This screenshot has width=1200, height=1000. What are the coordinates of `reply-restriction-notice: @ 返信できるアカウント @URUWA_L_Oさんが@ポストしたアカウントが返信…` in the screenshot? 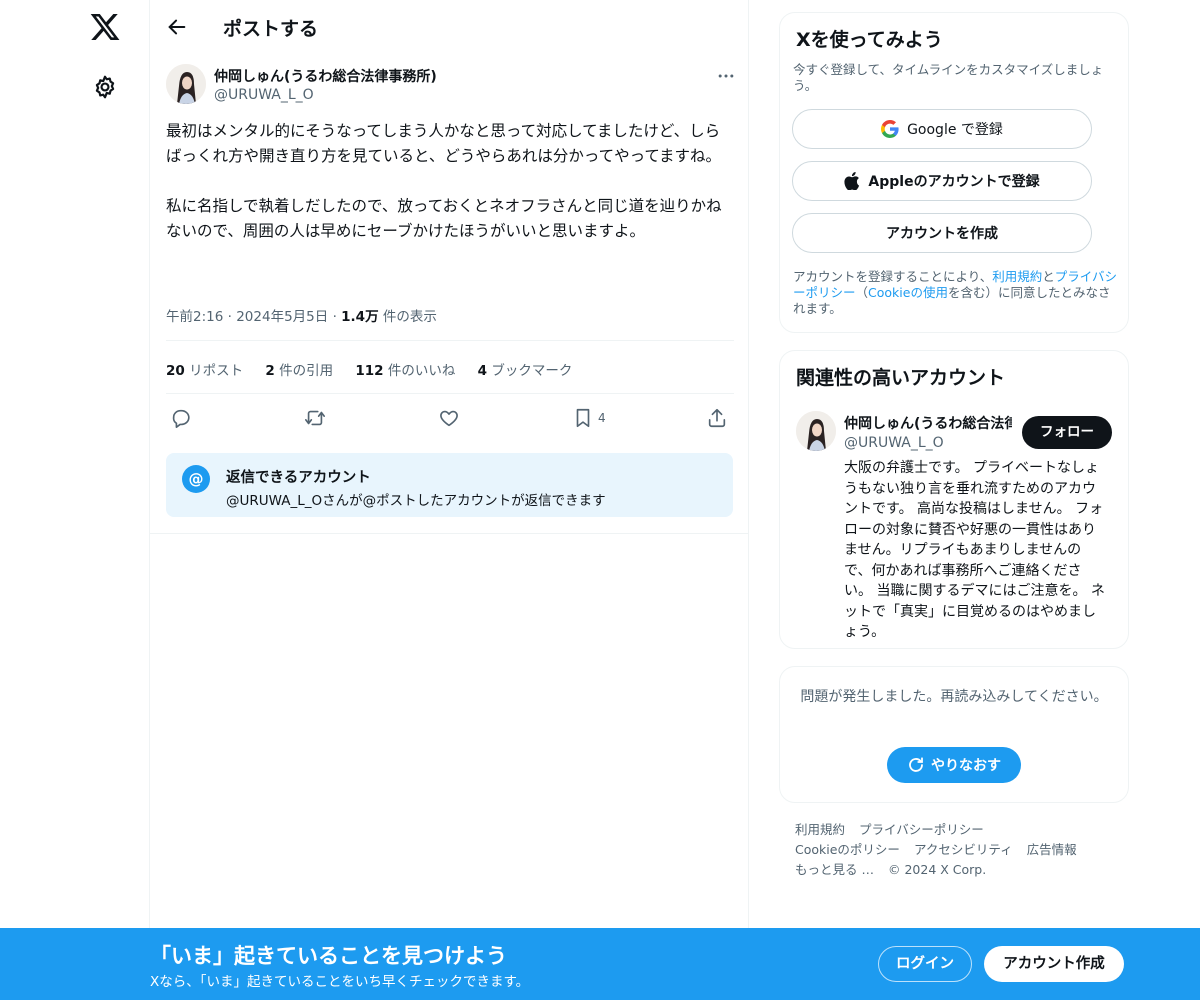 It's located at (449, 485).